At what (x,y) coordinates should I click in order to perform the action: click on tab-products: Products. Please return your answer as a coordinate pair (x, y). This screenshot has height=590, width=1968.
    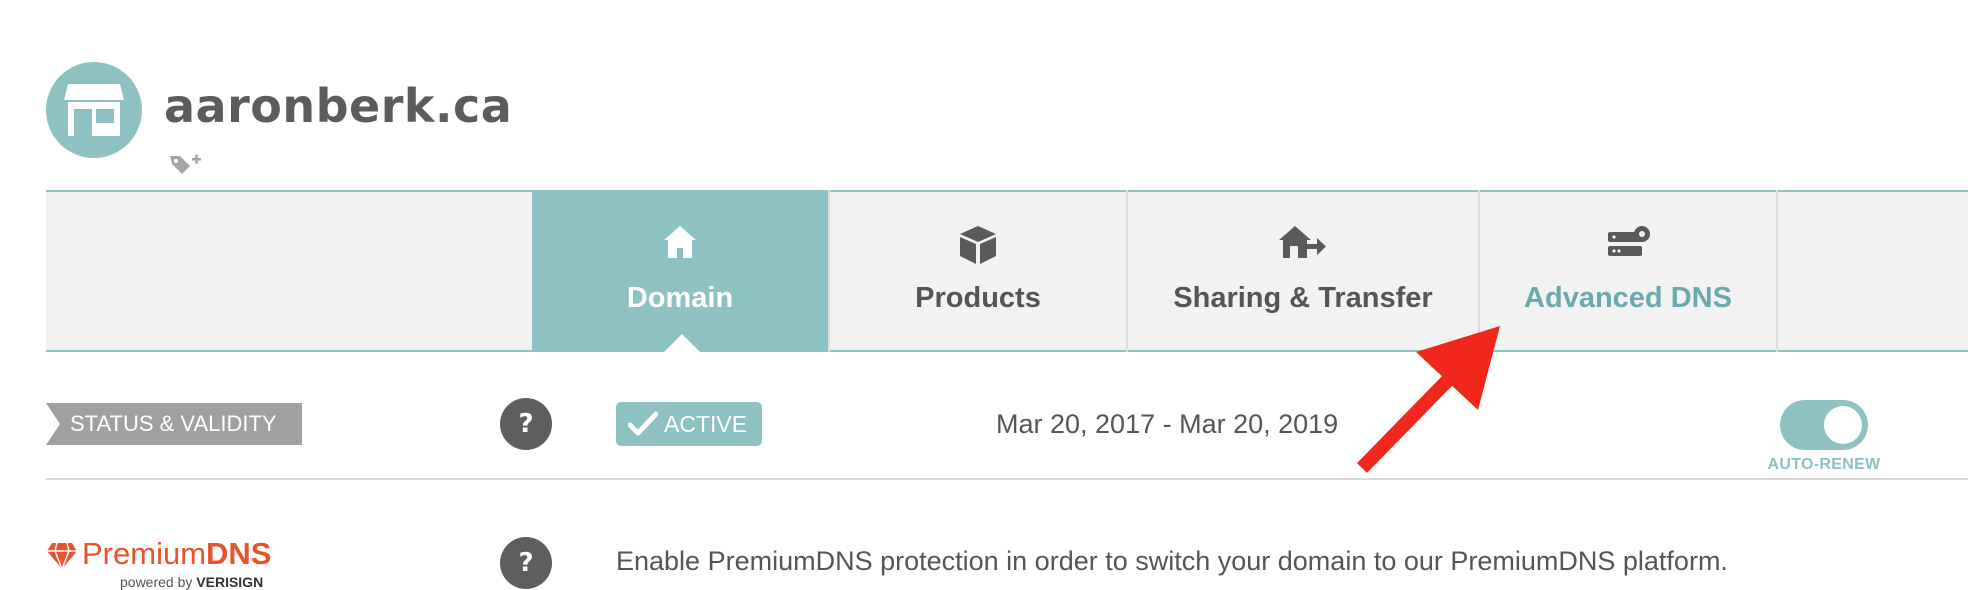
    Looking at the image, I should click on (977, 271).